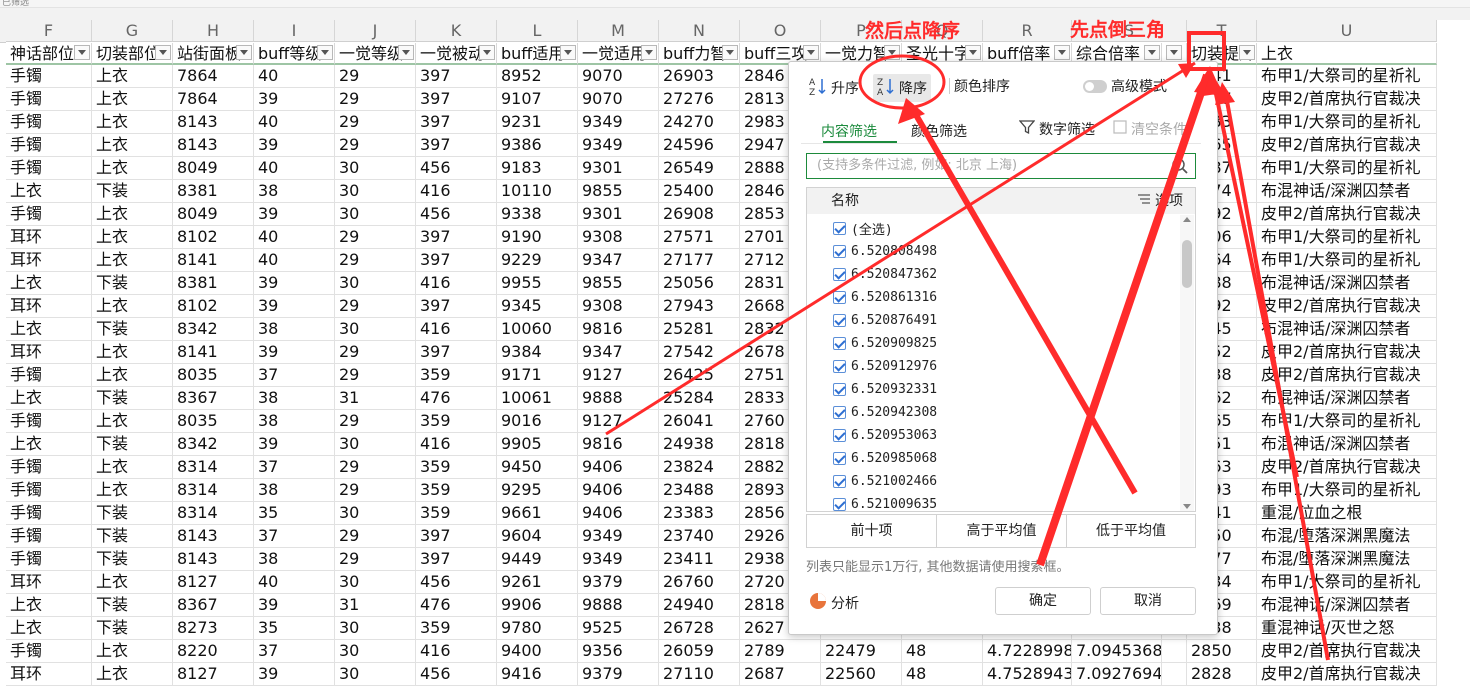 The width and height of the screenshot is (1470, 686). Describe the element at coordinates (1347, 191) in the screenshot. I see `table-cell: 布混神话/深渊囚禁者` at that location.